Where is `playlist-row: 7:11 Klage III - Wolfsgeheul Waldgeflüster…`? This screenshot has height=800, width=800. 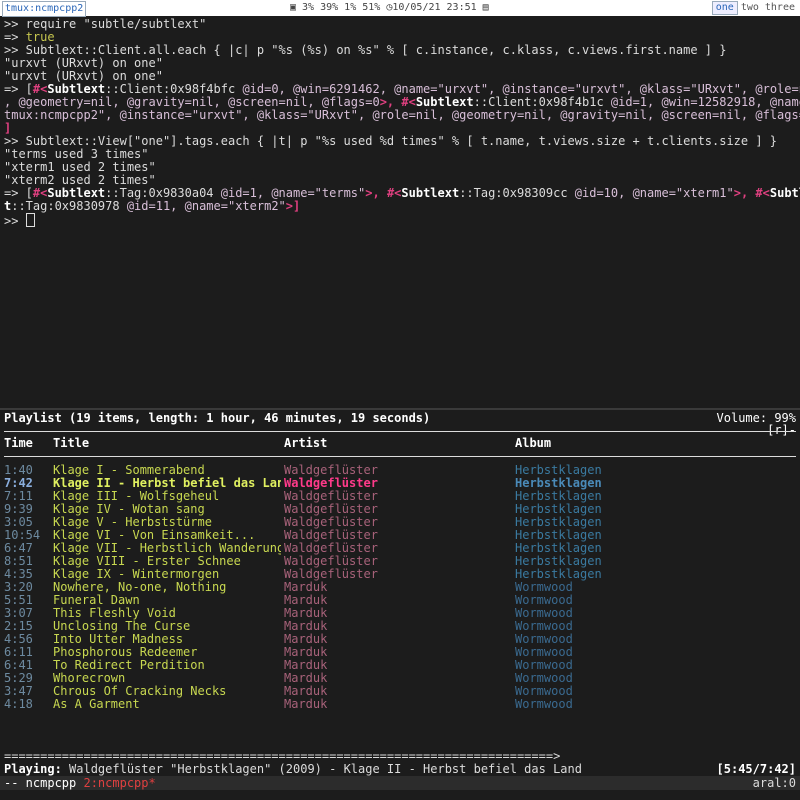 playlist-row: 7:11 Klage III - Wolfsgeheul Waldgeflüster… is located at coordinates (400, 496).